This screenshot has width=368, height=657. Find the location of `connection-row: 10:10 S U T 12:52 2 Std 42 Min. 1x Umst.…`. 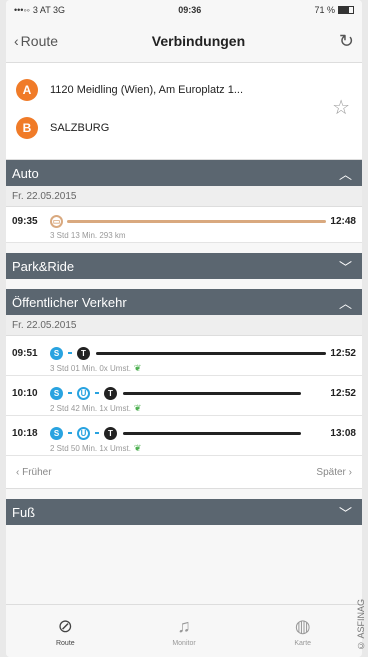

connection-row: 10:10 S U T 12:52 2 Std 42 Min. 1x Umst.… is located at coordinates (184, 396).